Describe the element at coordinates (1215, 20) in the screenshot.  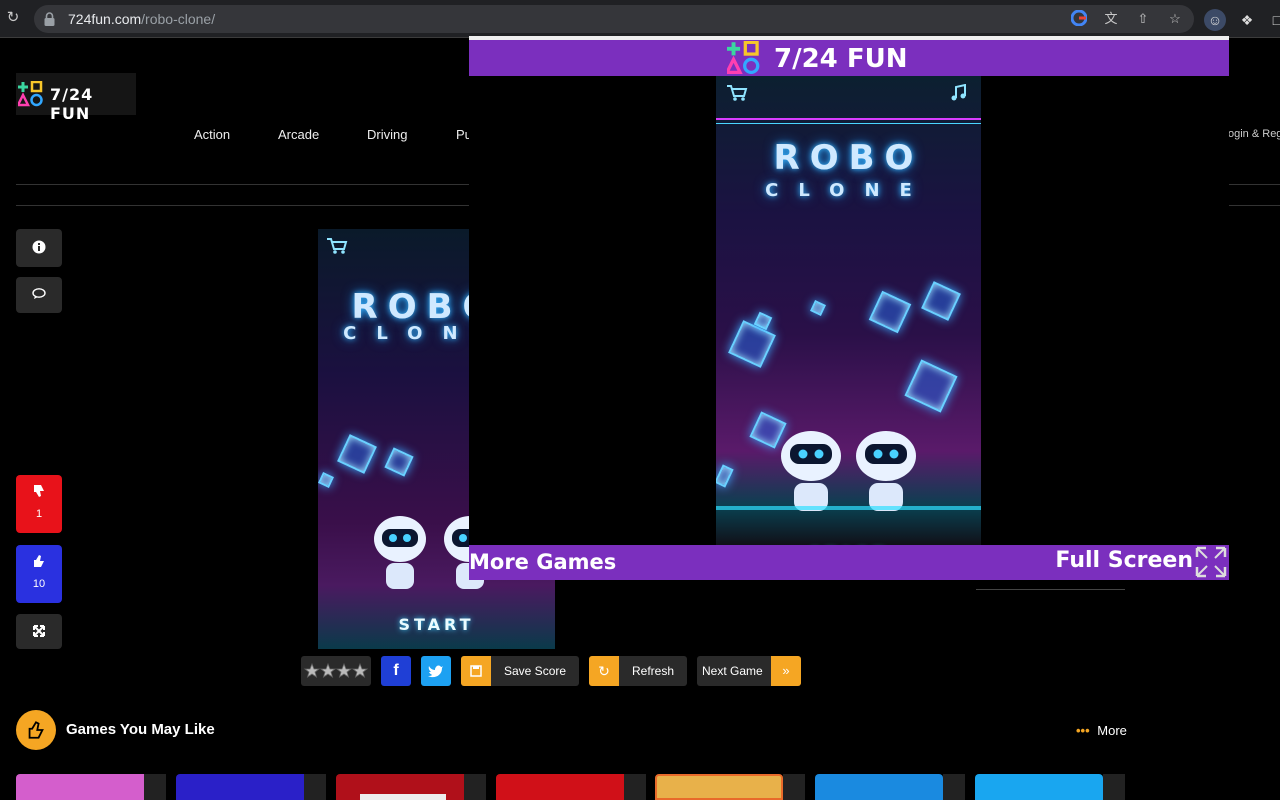
I see `extension-avatar-icon: ☺` at that location.